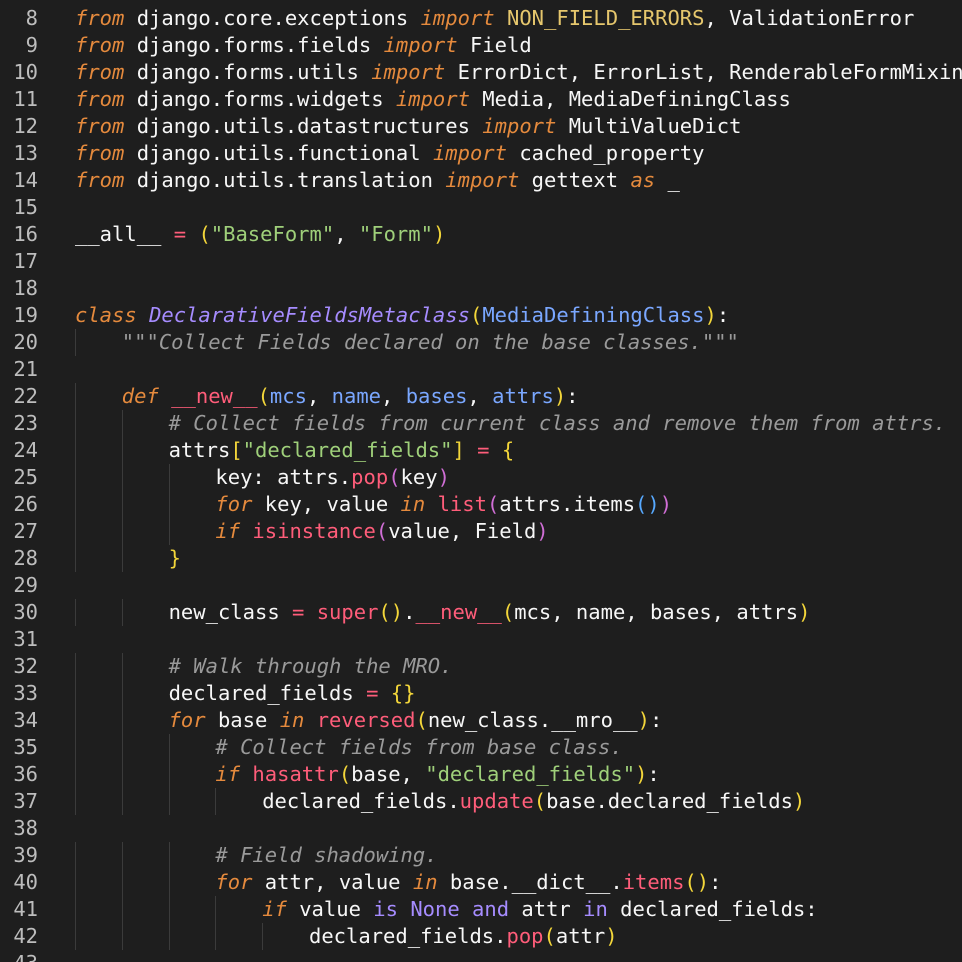 This screenshot has width=962, height=962. Describe the element at coordinates (481, 45) in the screenshot. I see `code-line: 9 from django.forms.fields import Field` at that location.